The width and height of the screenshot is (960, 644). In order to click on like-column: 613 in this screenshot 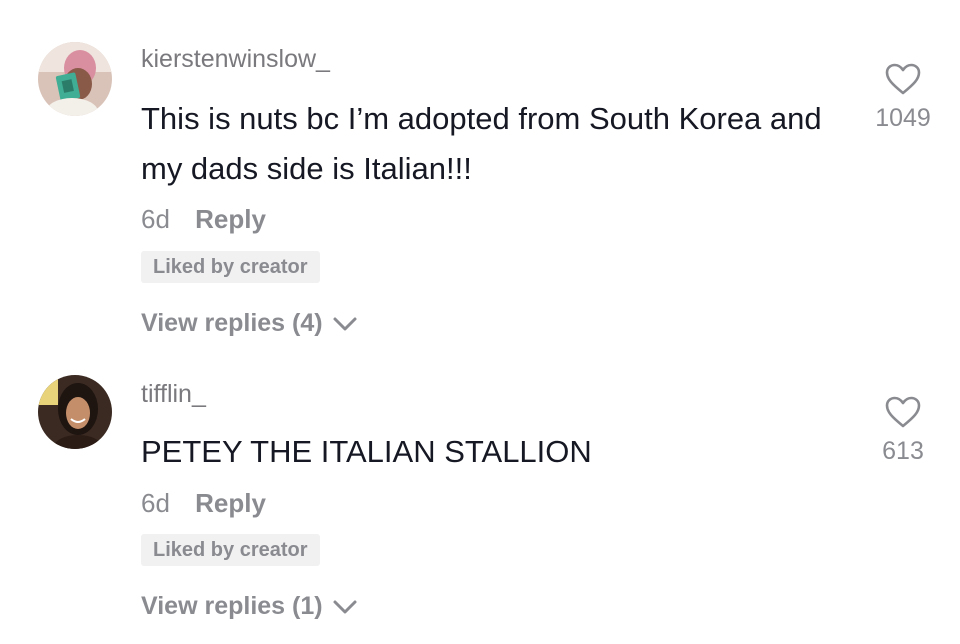, I will do `click(903, 430)`.